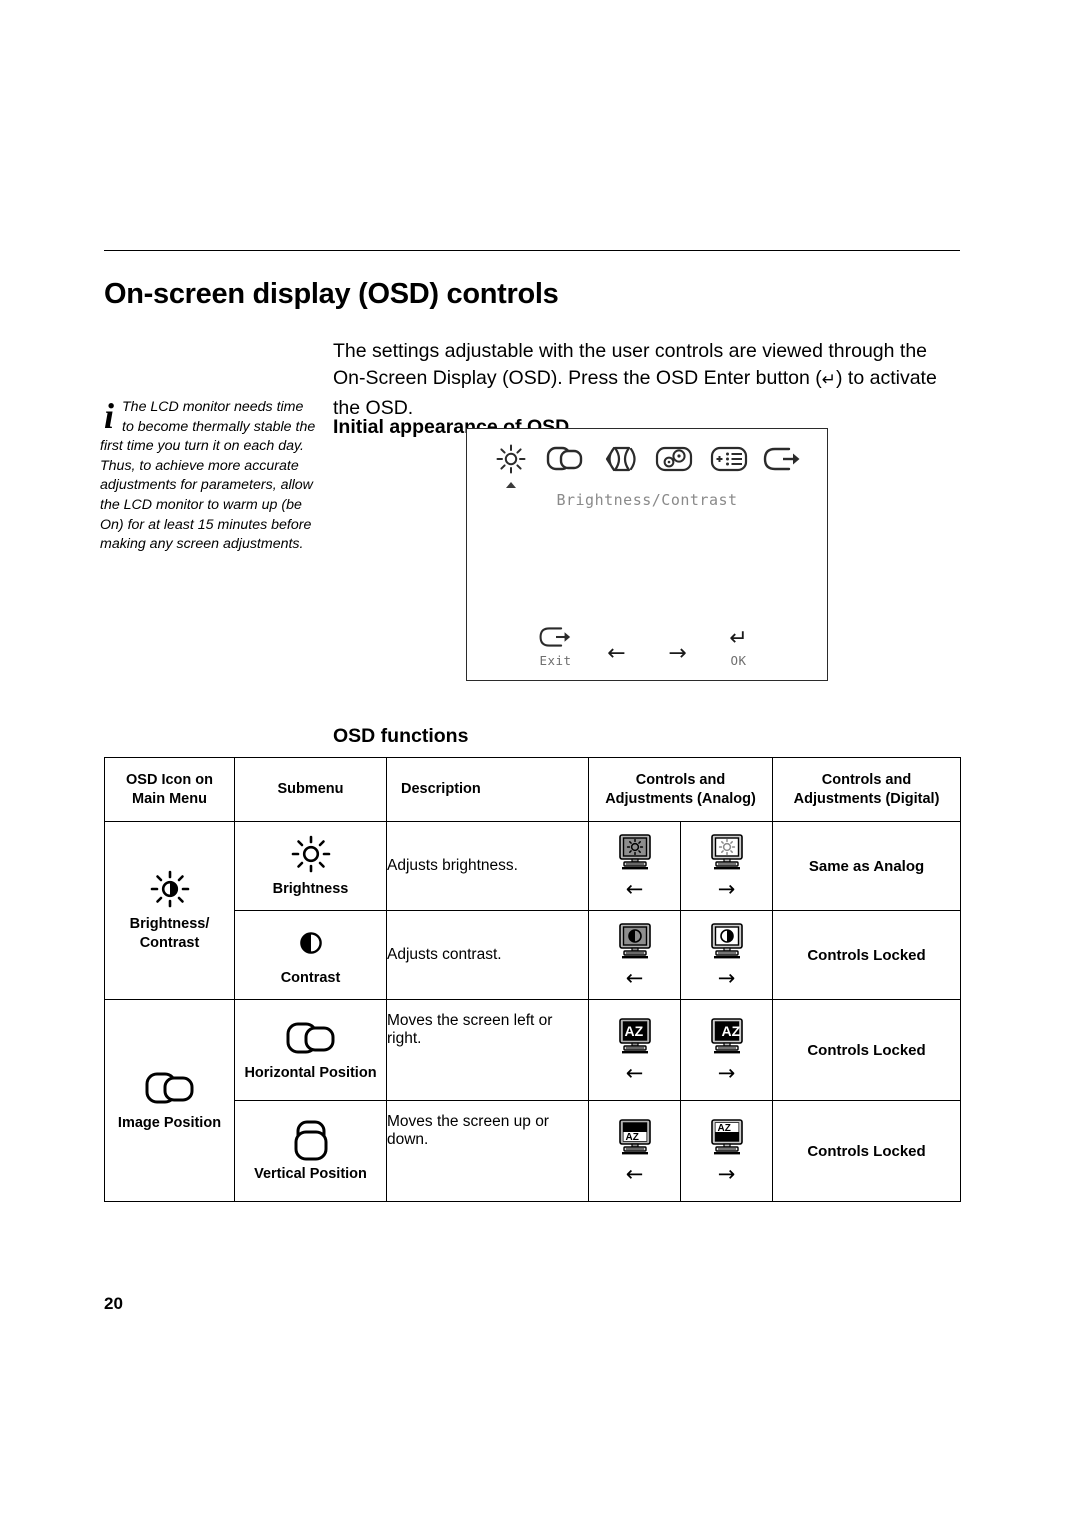  I want to click on cell-submenu-horizontal-position: Horizontal Position, so click(310, 1050).